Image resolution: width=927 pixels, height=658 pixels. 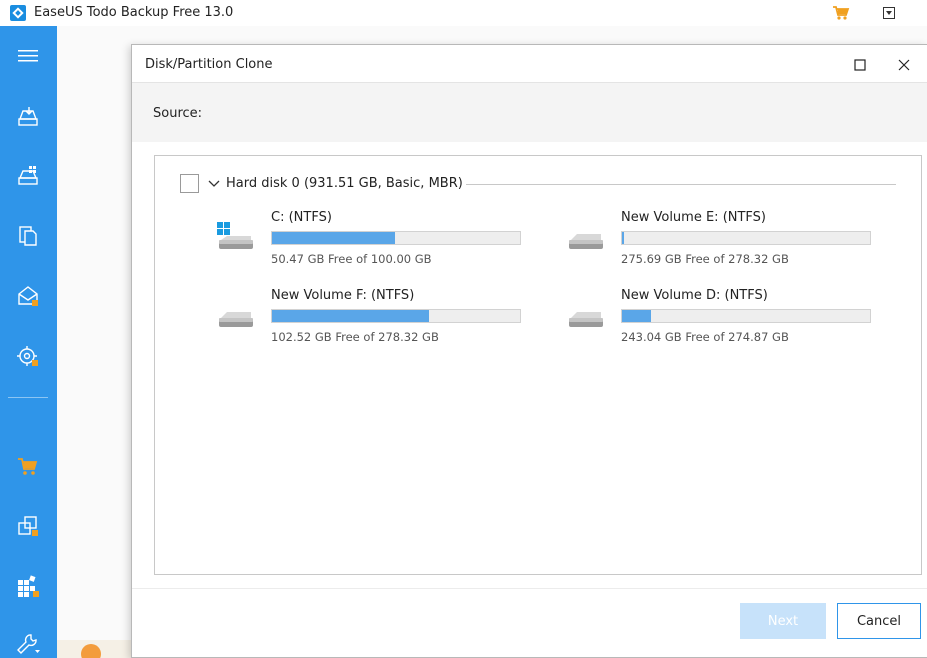 What do you see at coordinates (783, 621) in the screenshot?
I see `next-button: Next` at bounding box center [783, 621].